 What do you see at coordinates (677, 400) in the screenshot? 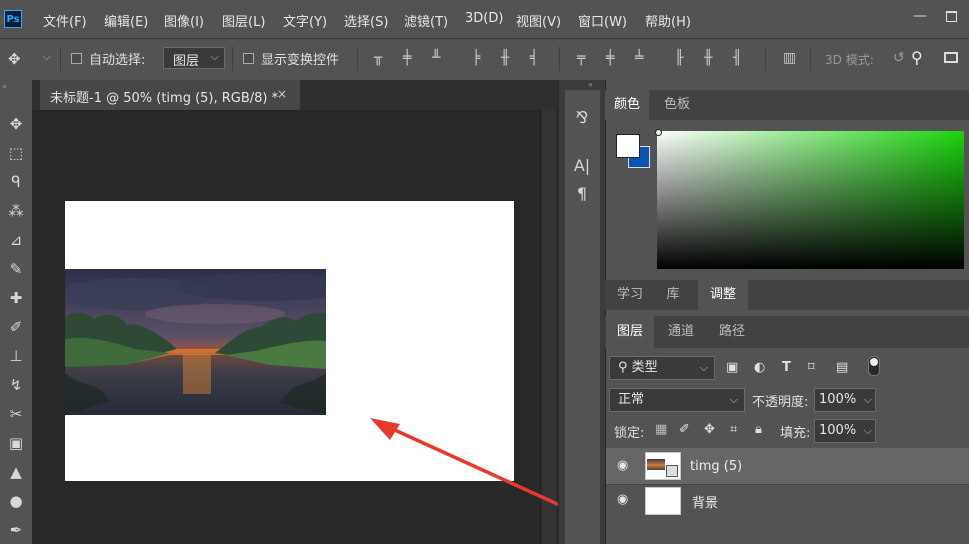
I see `blend-mode-dropdown: 正常` at bounding box center [677, 400].